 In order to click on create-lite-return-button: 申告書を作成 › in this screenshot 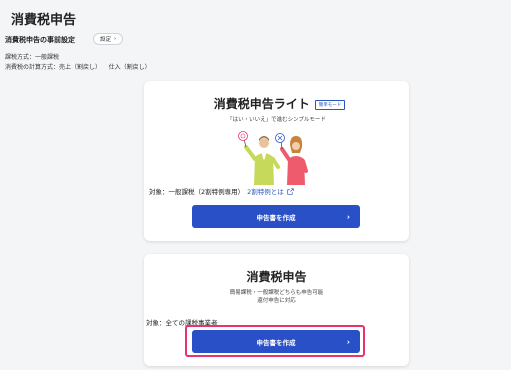, I will do `click(276, 216)`.